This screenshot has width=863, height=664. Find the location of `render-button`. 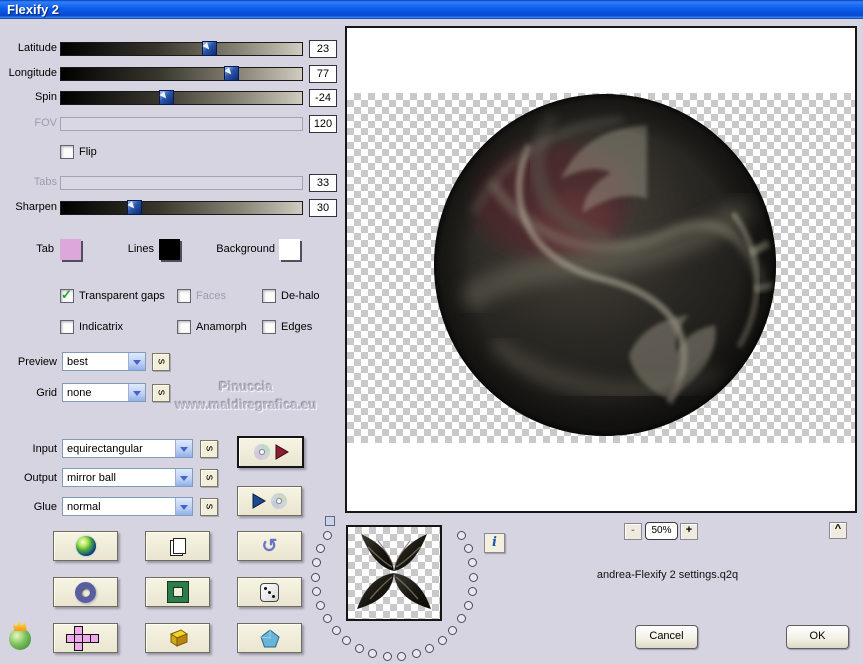

render-button is located at coordinates (270, 452).